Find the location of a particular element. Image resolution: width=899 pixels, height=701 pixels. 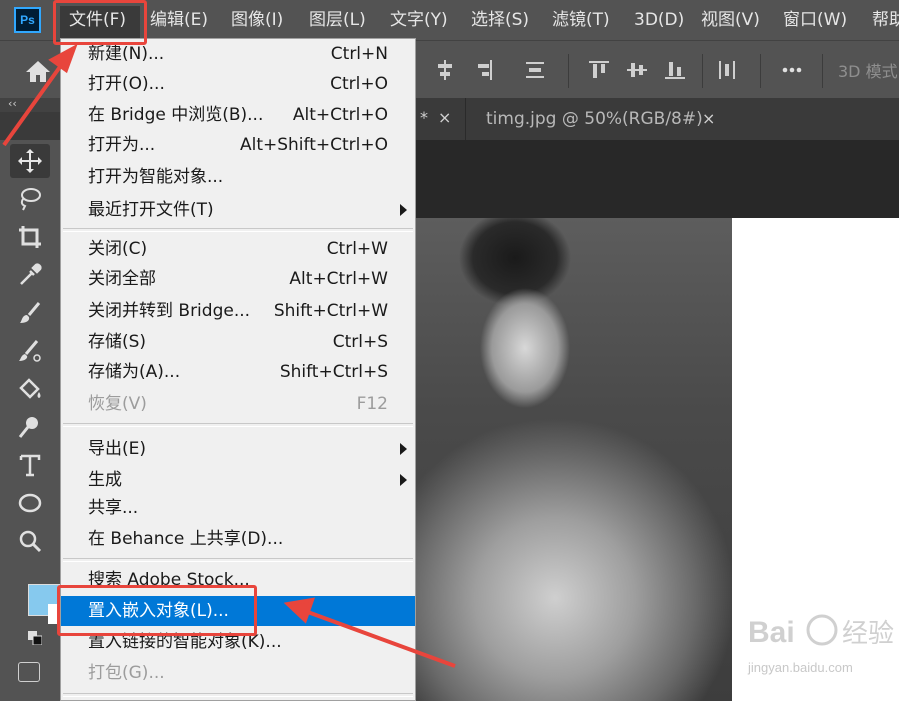

menu-item-open: 打开(O)... Ctrl+O is located at coordinates (238, 84).